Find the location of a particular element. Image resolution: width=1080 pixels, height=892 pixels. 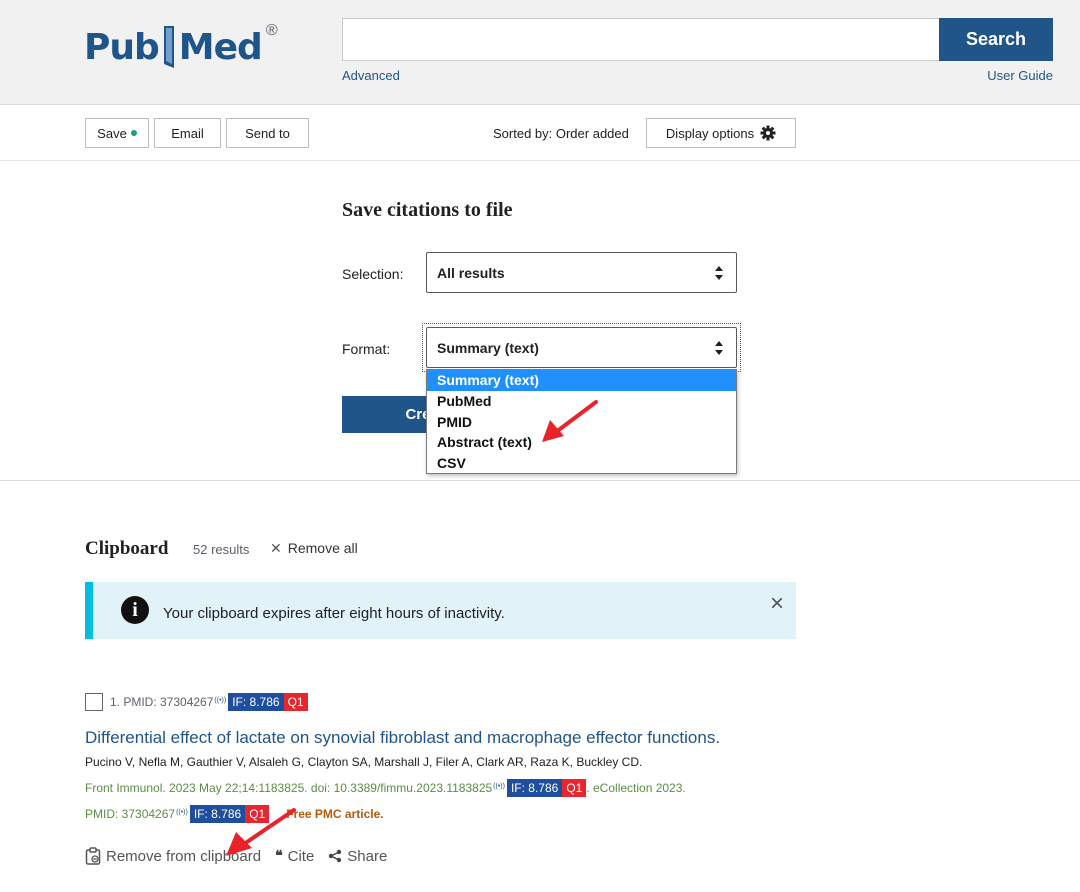

selection-label: Selection: is located at coordinates (373, 274).